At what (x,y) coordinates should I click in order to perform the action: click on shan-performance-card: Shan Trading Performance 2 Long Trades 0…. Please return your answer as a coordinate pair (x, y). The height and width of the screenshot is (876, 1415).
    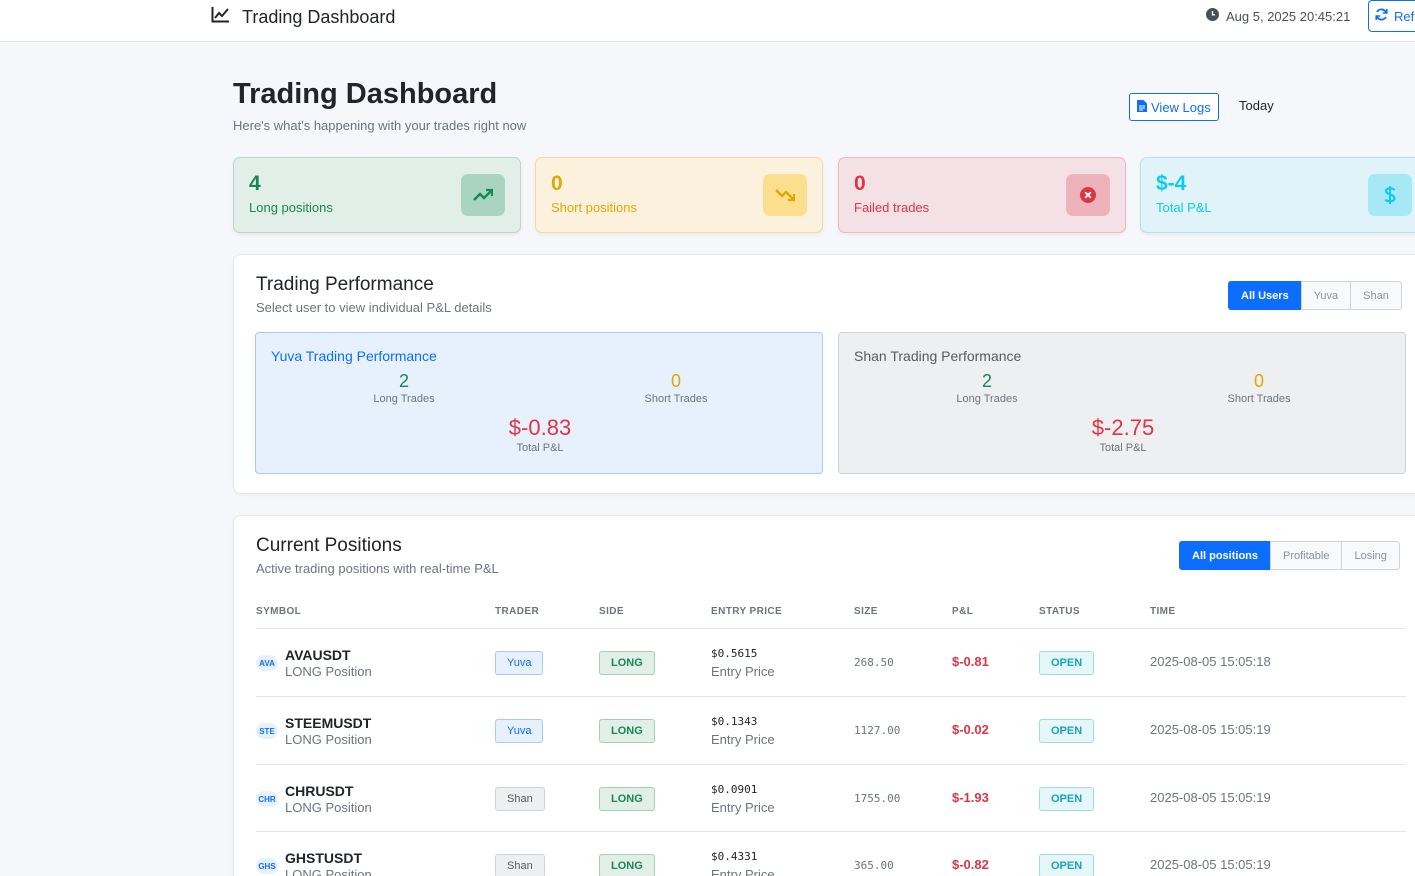
    Looking at the image, I should click on (1122, 403).